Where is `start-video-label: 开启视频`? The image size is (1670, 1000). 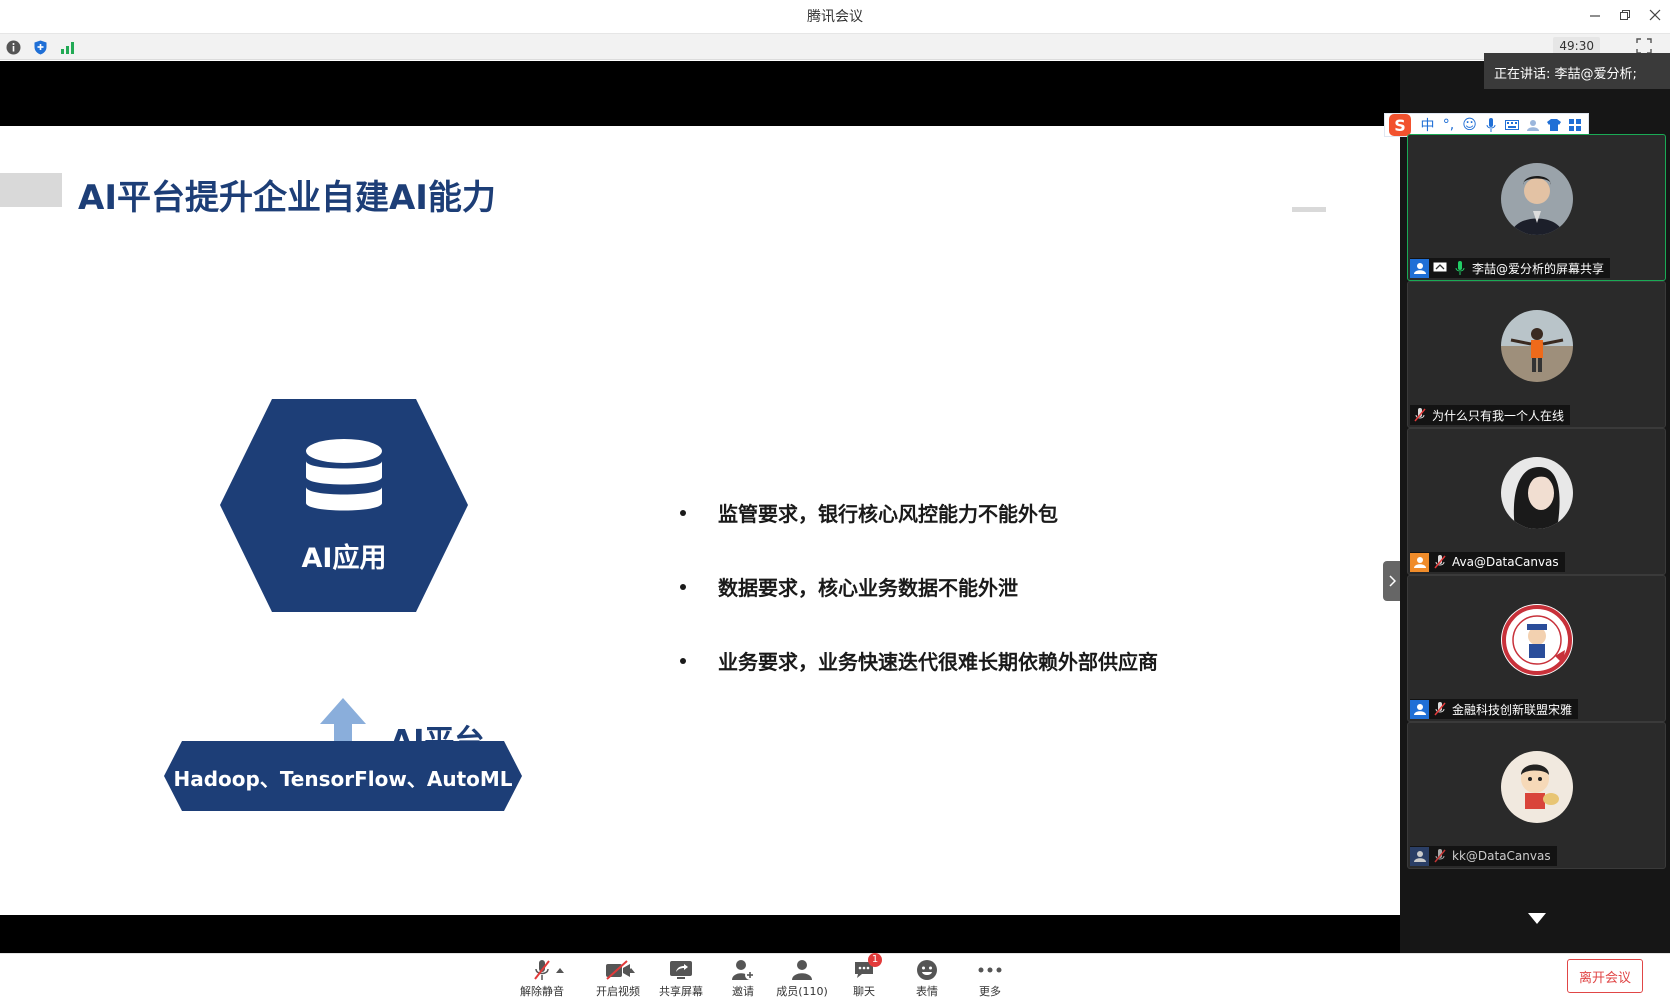 start-video-label: 开启视频 is located at coordinates (618, 991).